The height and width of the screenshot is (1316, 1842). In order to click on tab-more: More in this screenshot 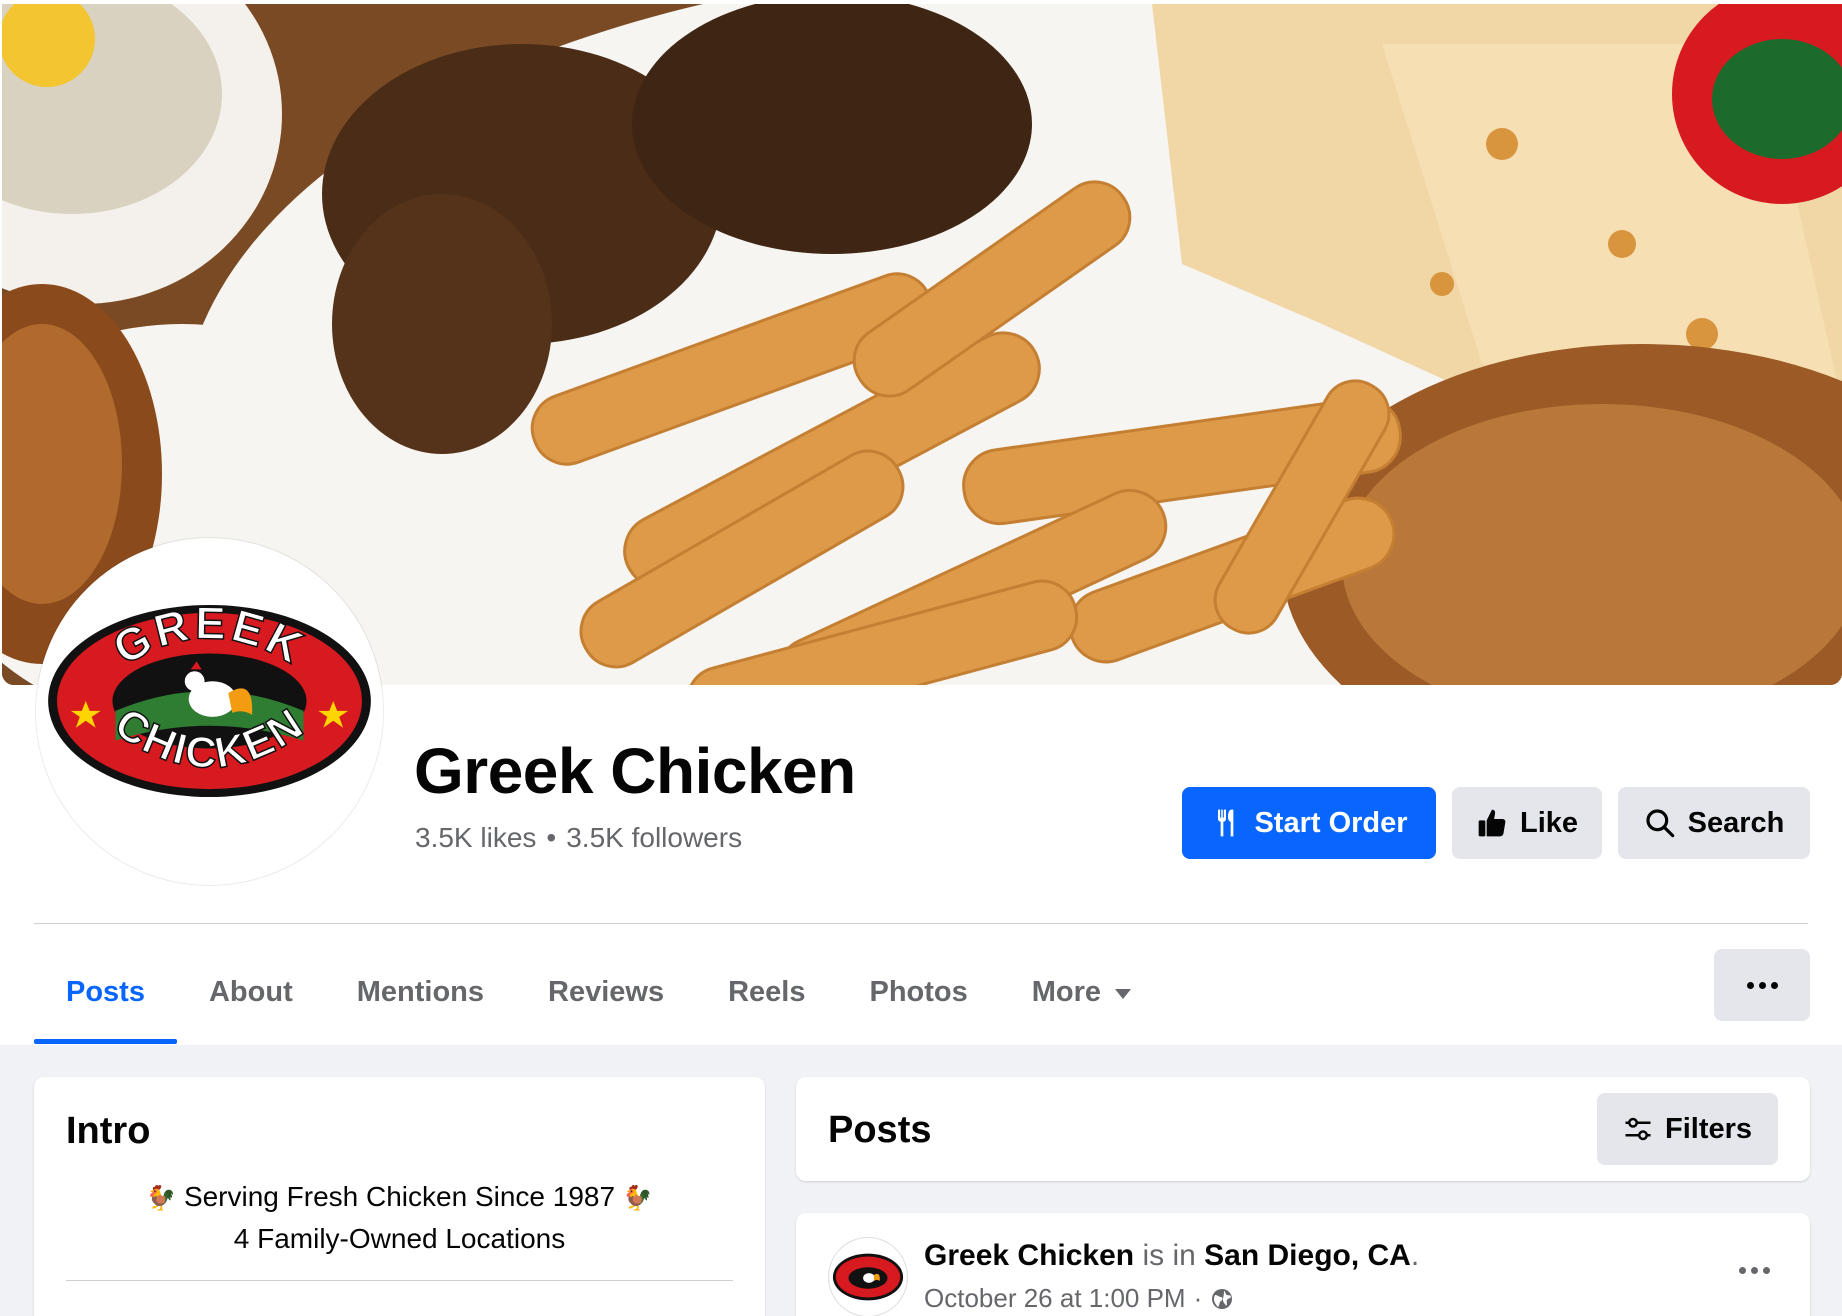, I will do `click(1081, 992)`.